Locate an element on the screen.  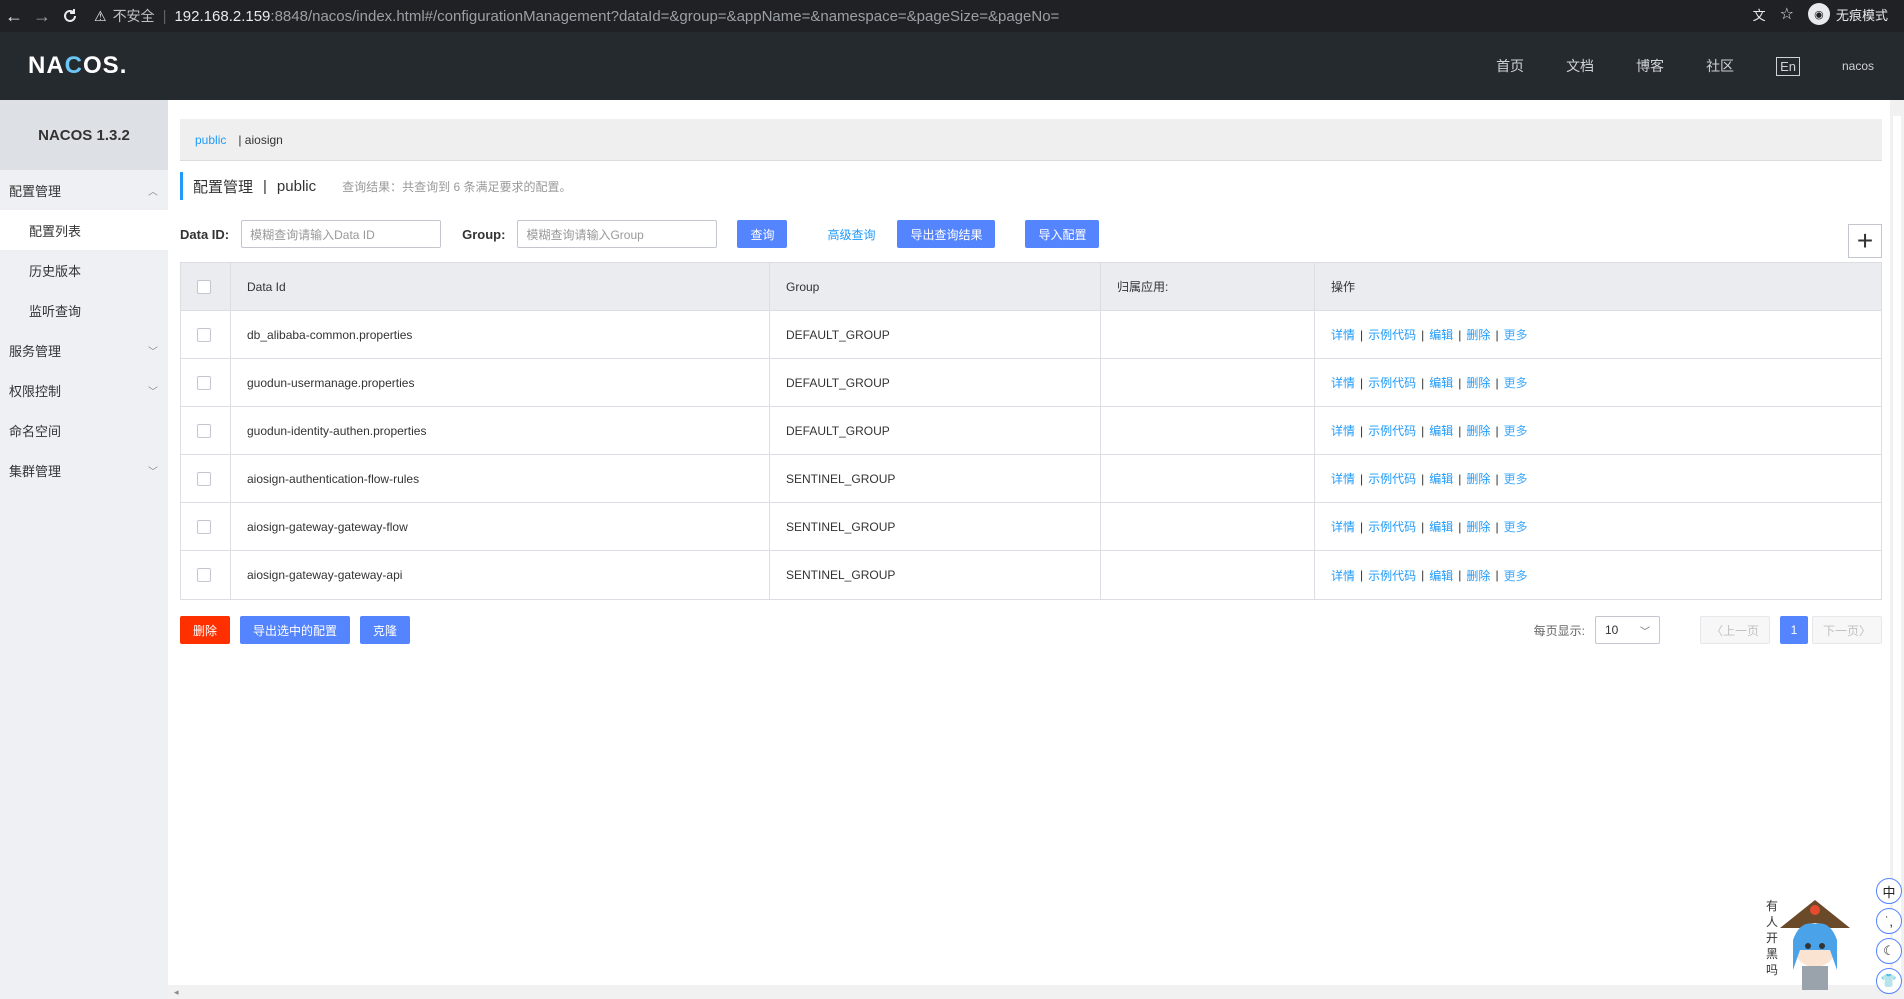
prev-page-button: 〈上一页 is located at coordinates (1734, 630).